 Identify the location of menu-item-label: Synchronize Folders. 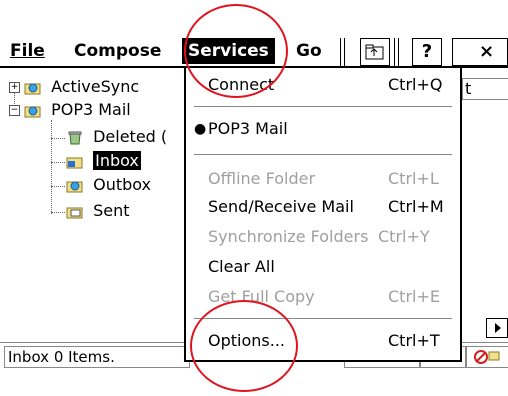
(288, 236).